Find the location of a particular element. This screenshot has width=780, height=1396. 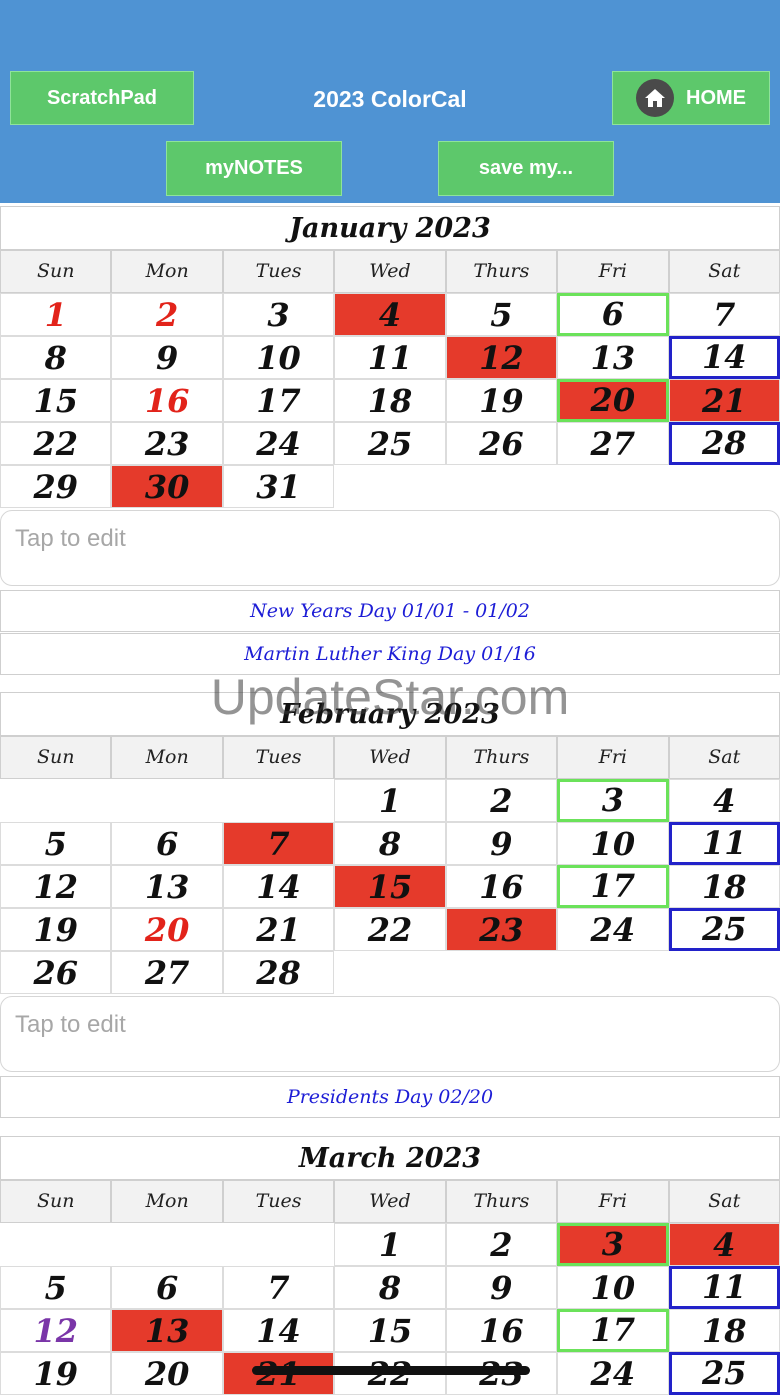

weekday-fri: Fri is located at coordinates (613, 271).